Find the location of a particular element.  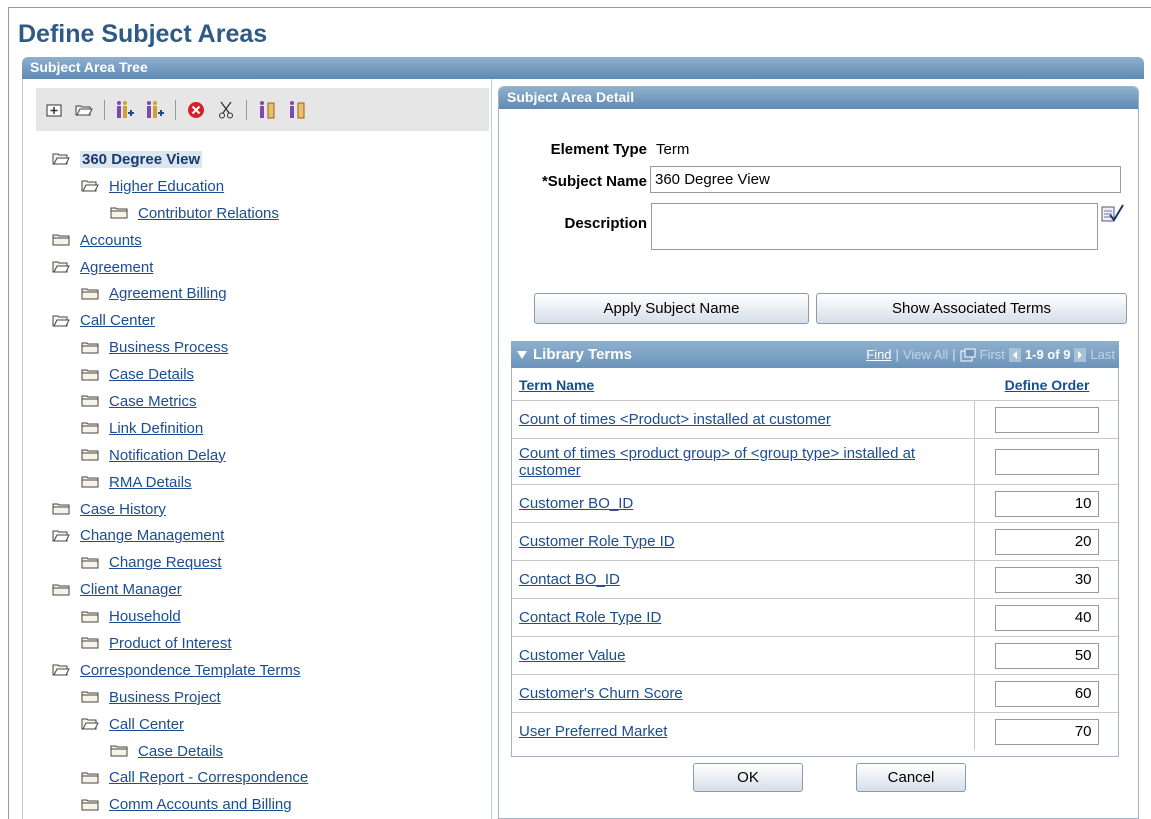

paste-child-icon is located at coordinates (267, 110).